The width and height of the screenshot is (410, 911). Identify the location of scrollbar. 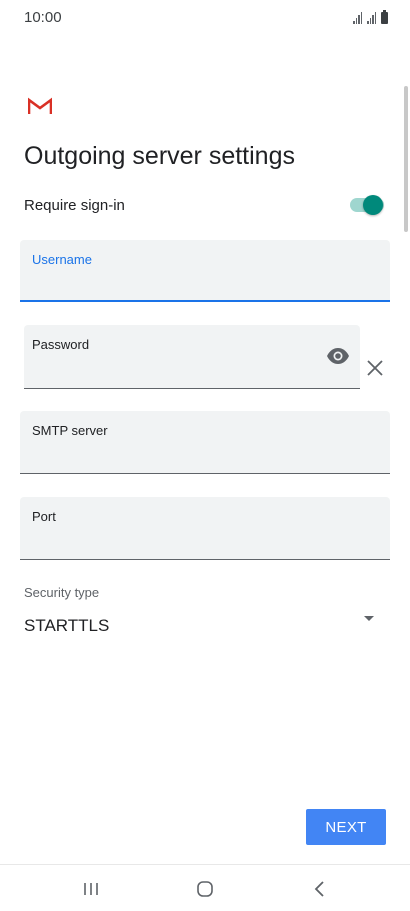
(406, 159).